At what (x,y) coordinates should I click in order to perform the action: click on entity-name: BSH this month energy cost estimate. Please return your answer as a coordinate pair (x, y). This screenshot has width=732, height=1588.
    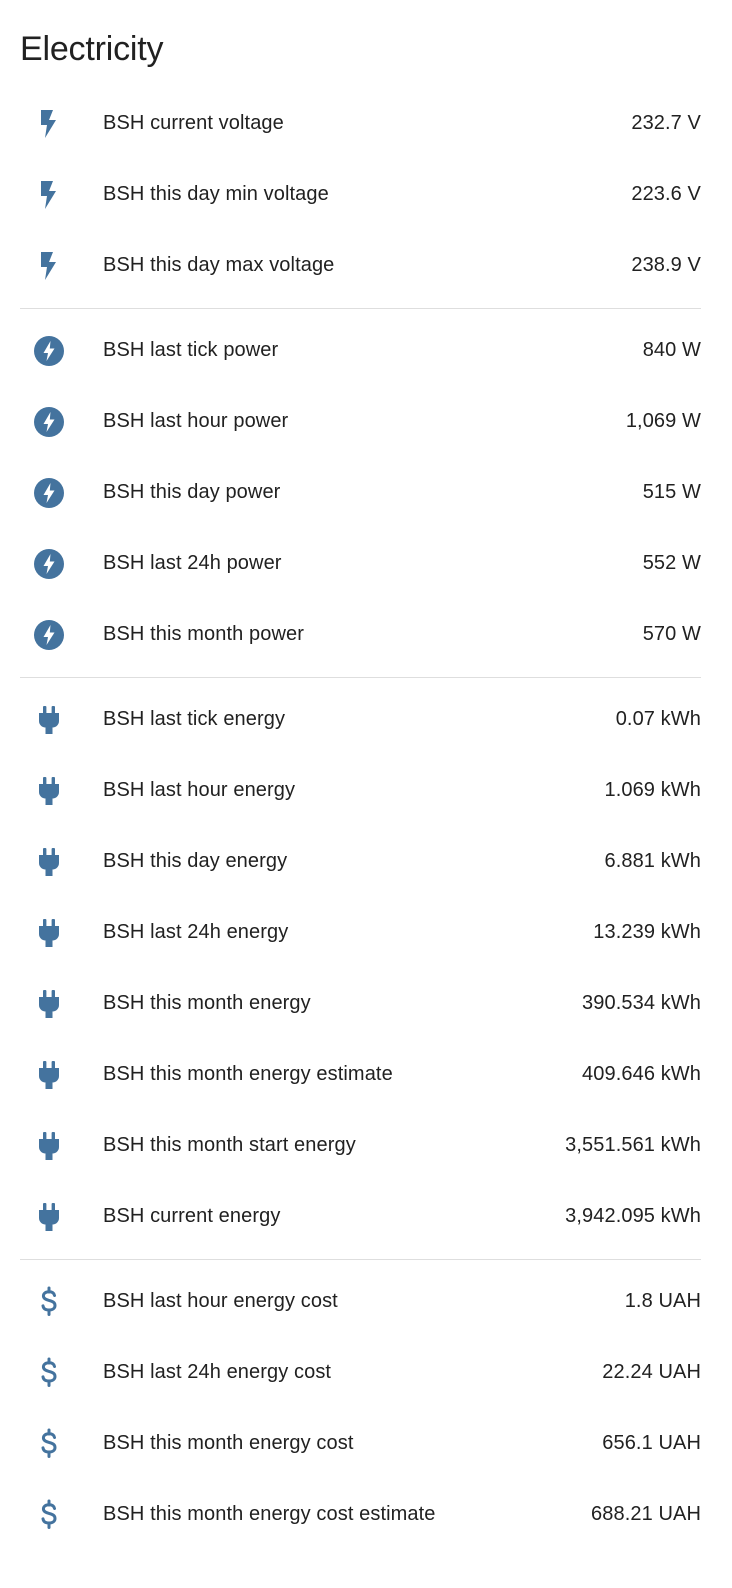
    Looking at the image, I should click on (269, 1514).